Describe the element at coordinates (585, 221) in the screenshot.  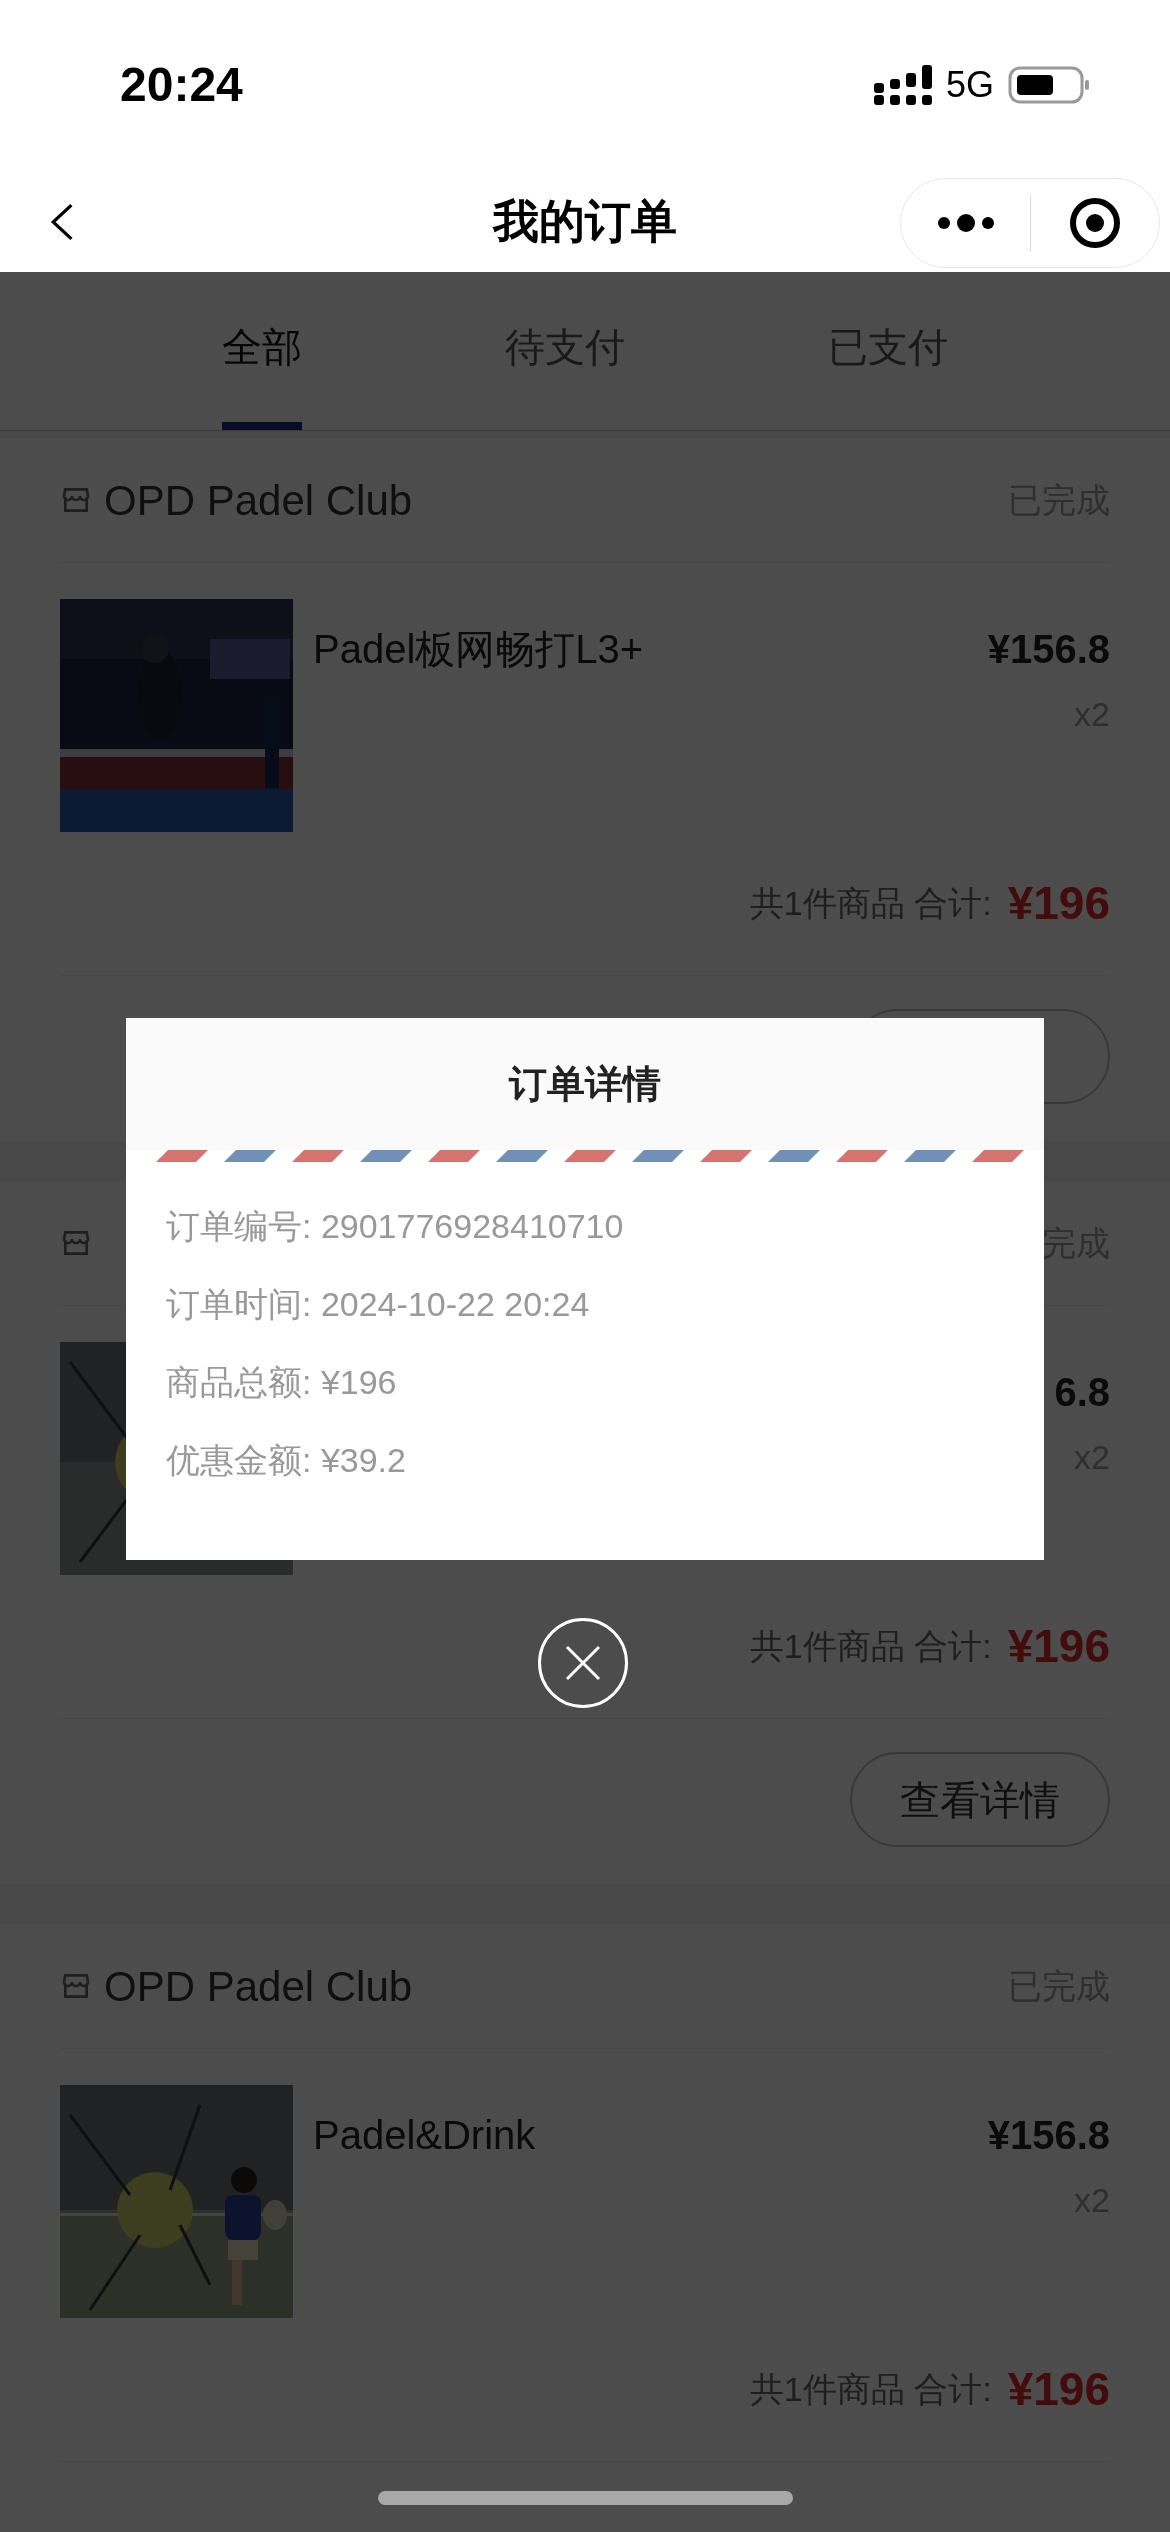
I see `page-title: 我的订单` at that location.